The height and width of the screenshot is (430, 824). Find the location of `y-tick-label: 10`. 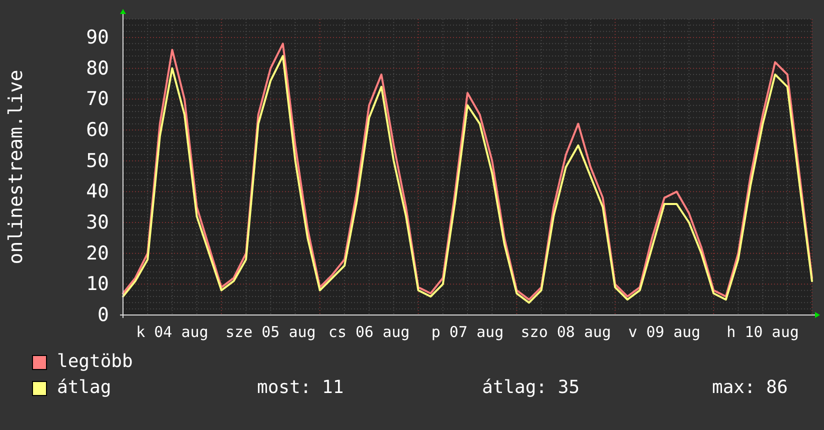

y-tick-label: 10 is located at coordinates (97, 284).